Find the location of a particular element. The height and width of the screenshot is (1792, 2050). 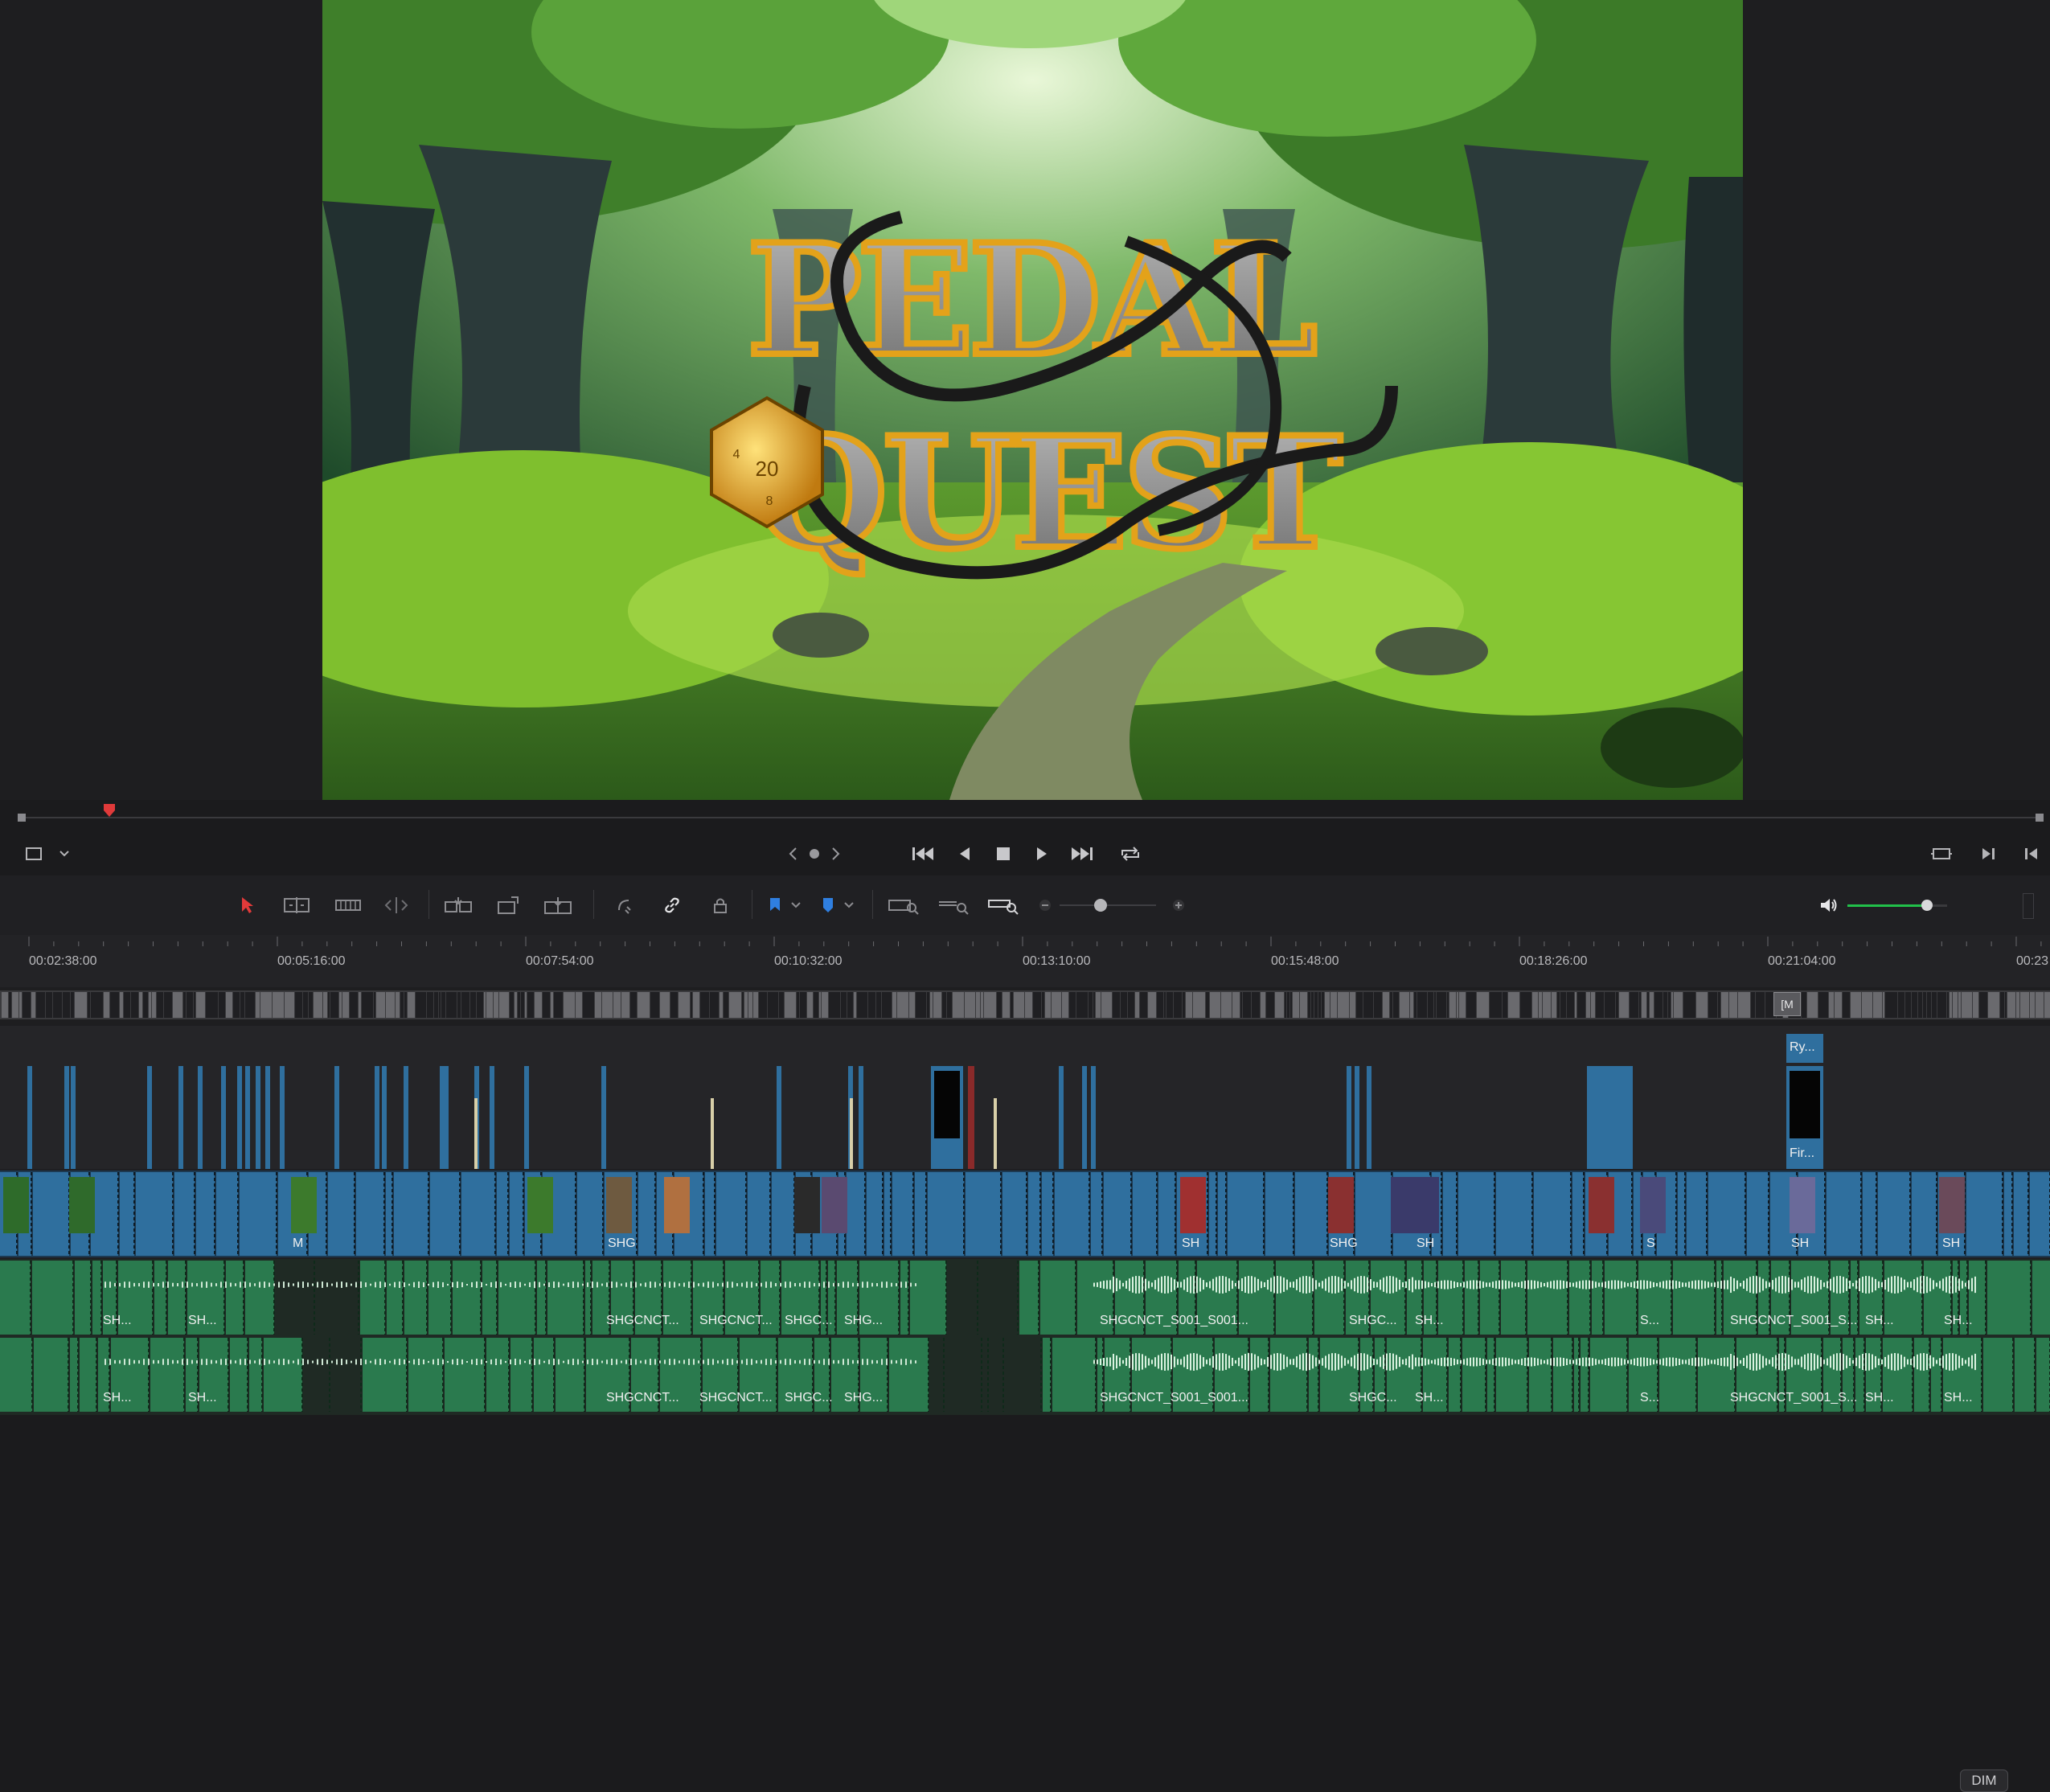

scrub-start-handle is located at coordinates (22, 818).